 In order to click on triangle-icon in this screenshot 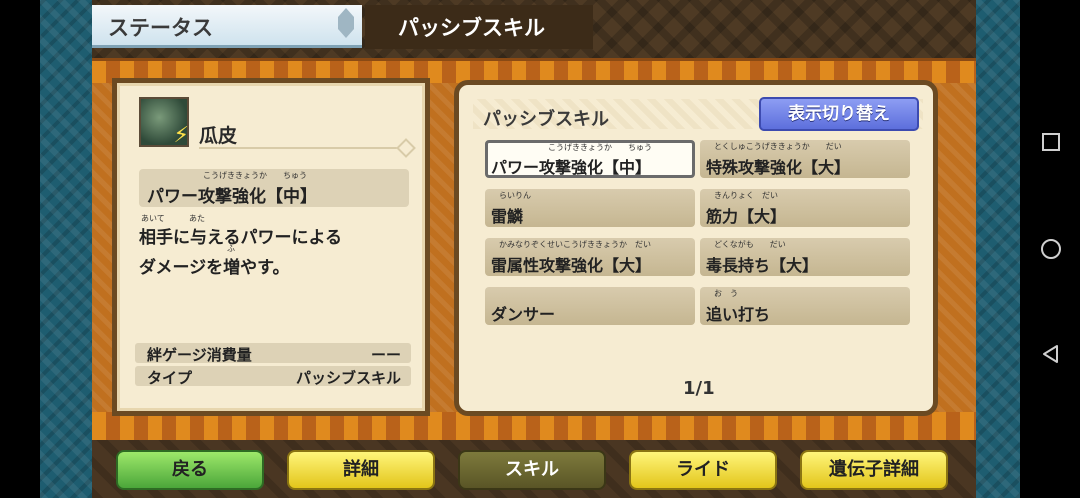, I will do `click(1051, 354)`.